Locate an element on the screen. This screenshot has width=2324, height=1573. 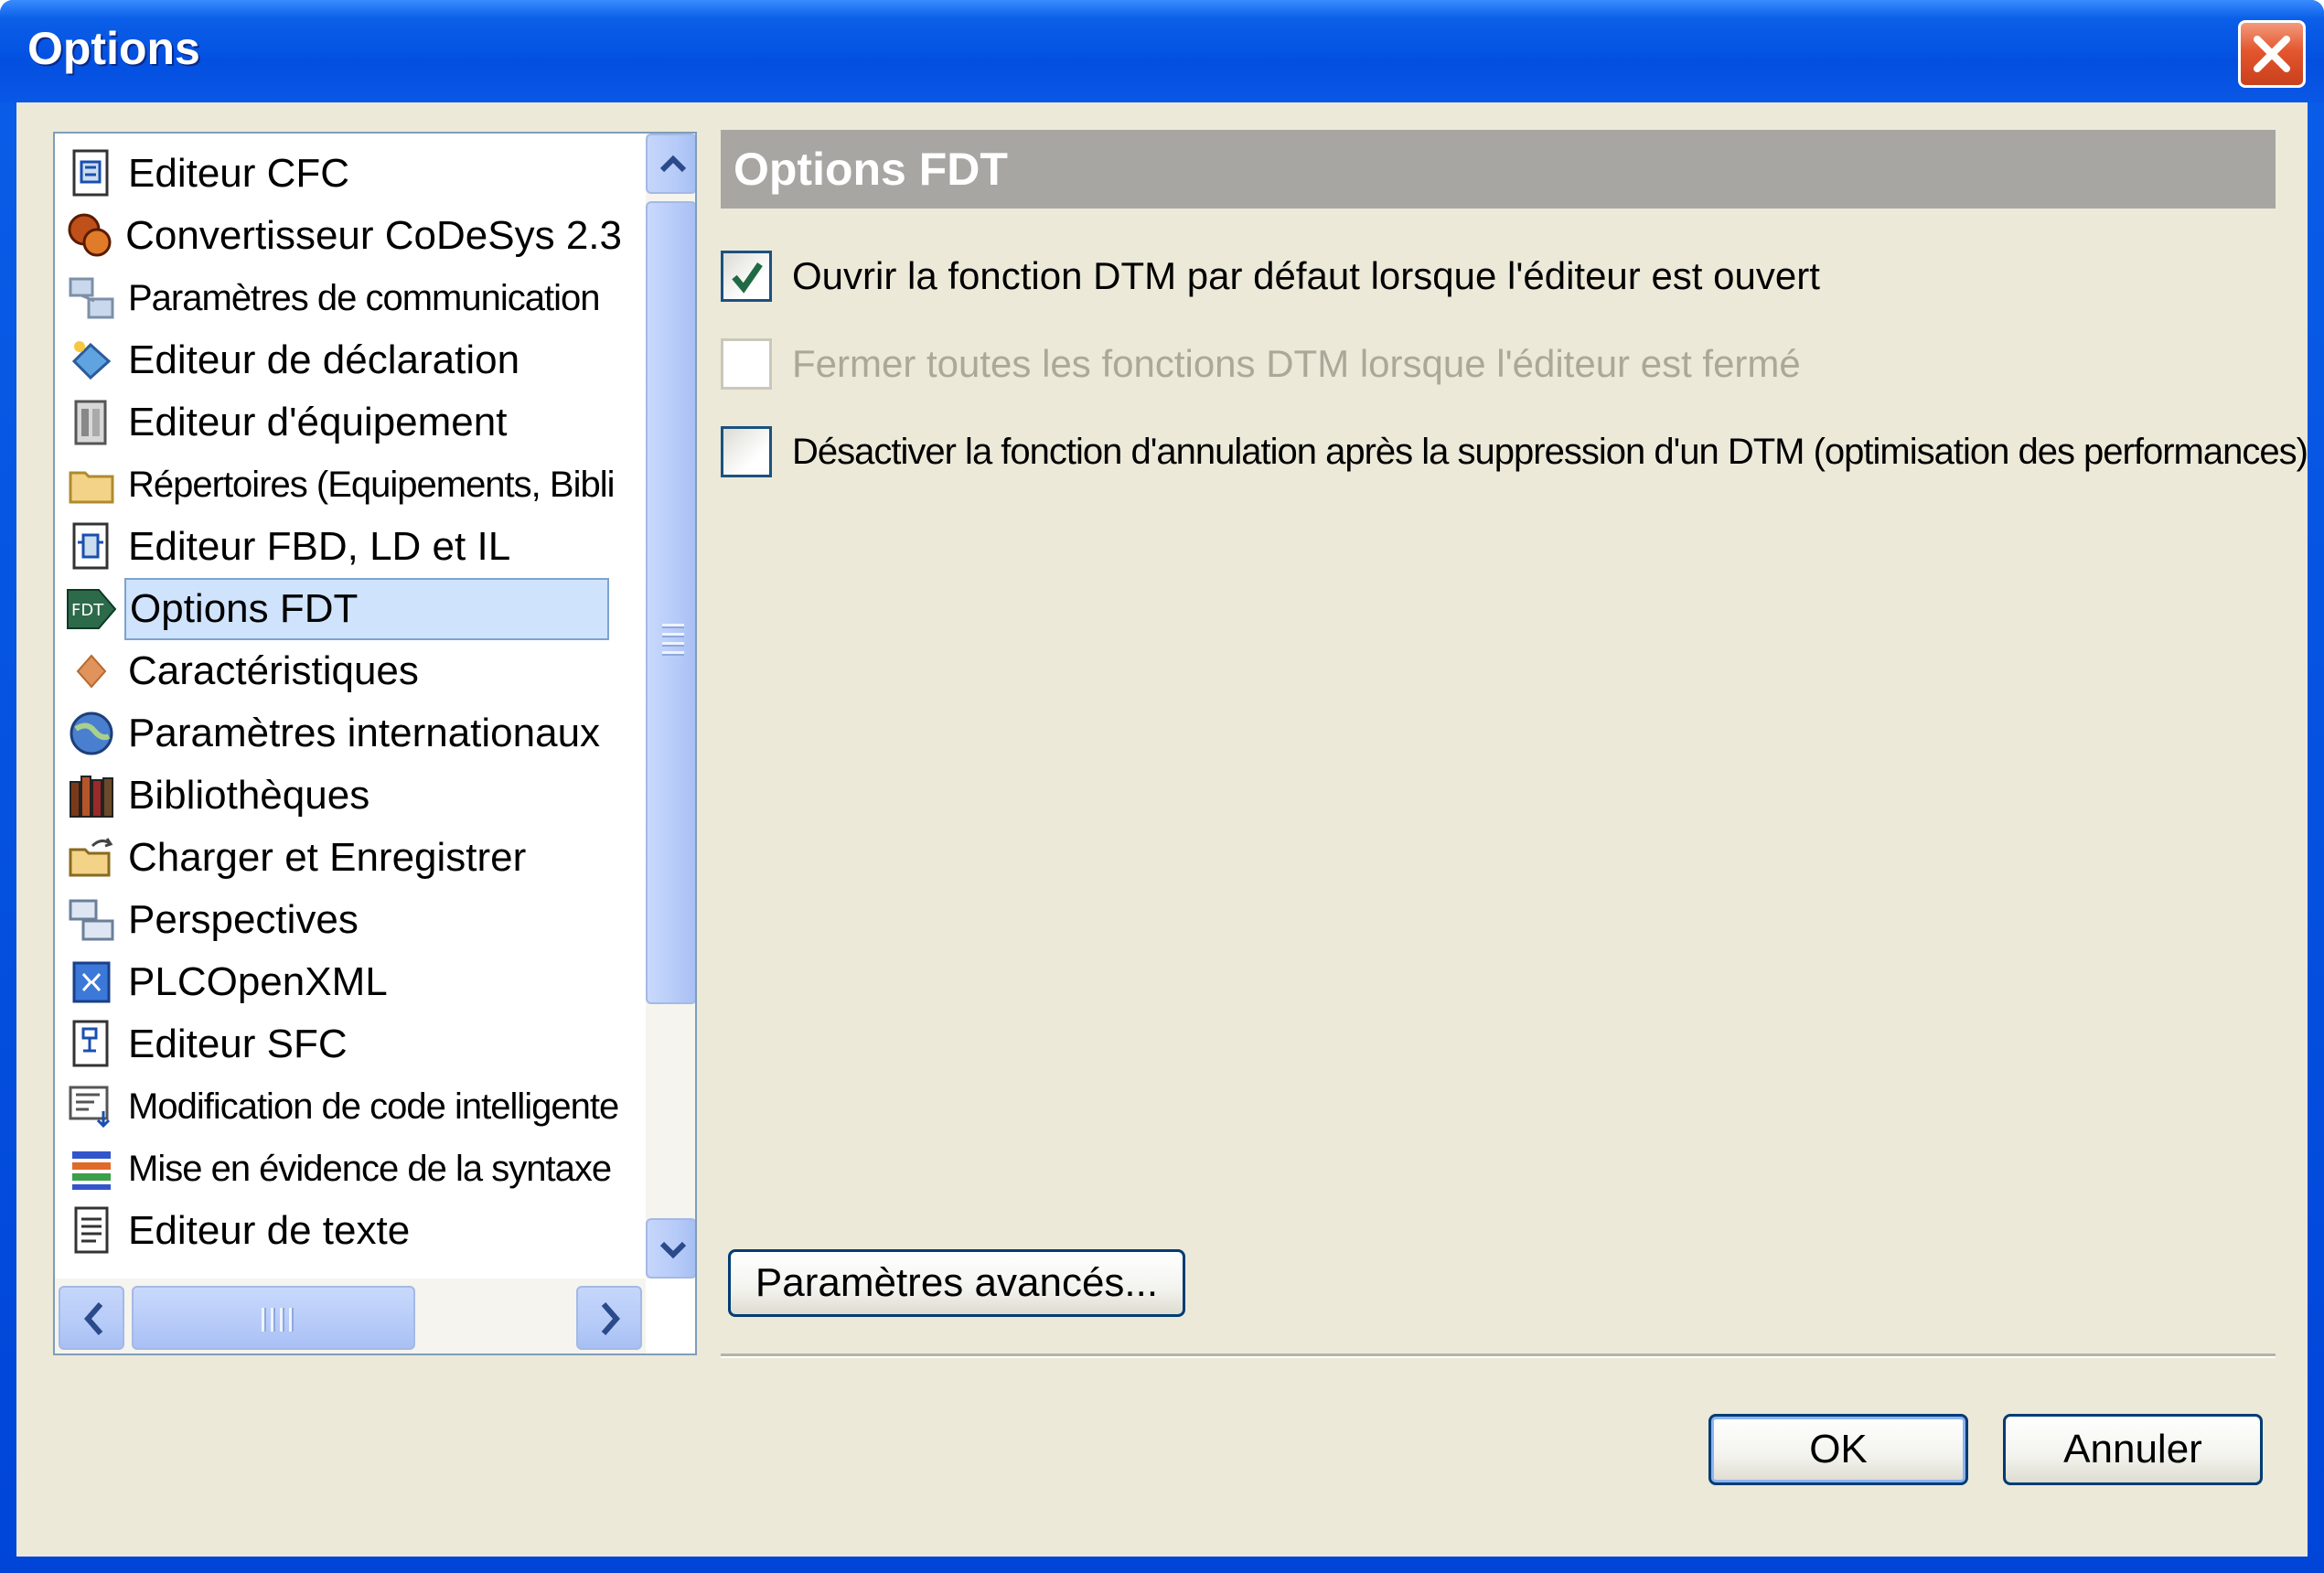
category-label: Perspectives is located at coordinates (243, 919).